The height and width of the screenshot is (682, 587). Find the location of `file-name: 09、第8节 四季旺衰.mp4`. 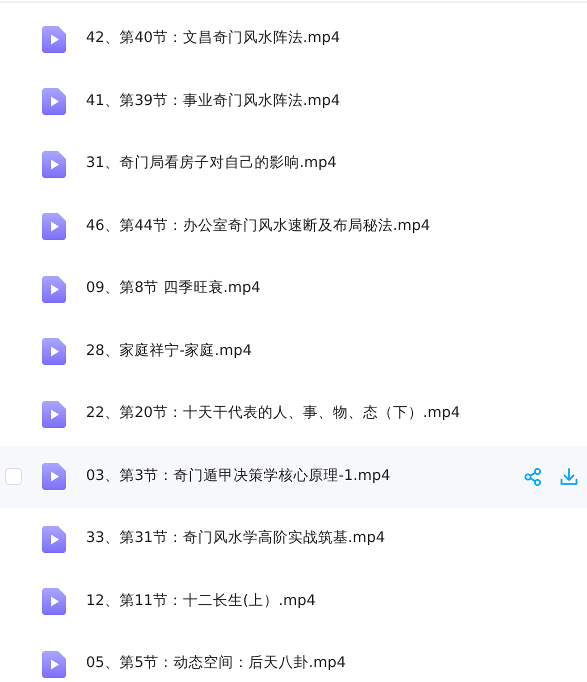

file-name: 09、第8节 四季旺衰.mp4 is located at coordinates (332, 289).